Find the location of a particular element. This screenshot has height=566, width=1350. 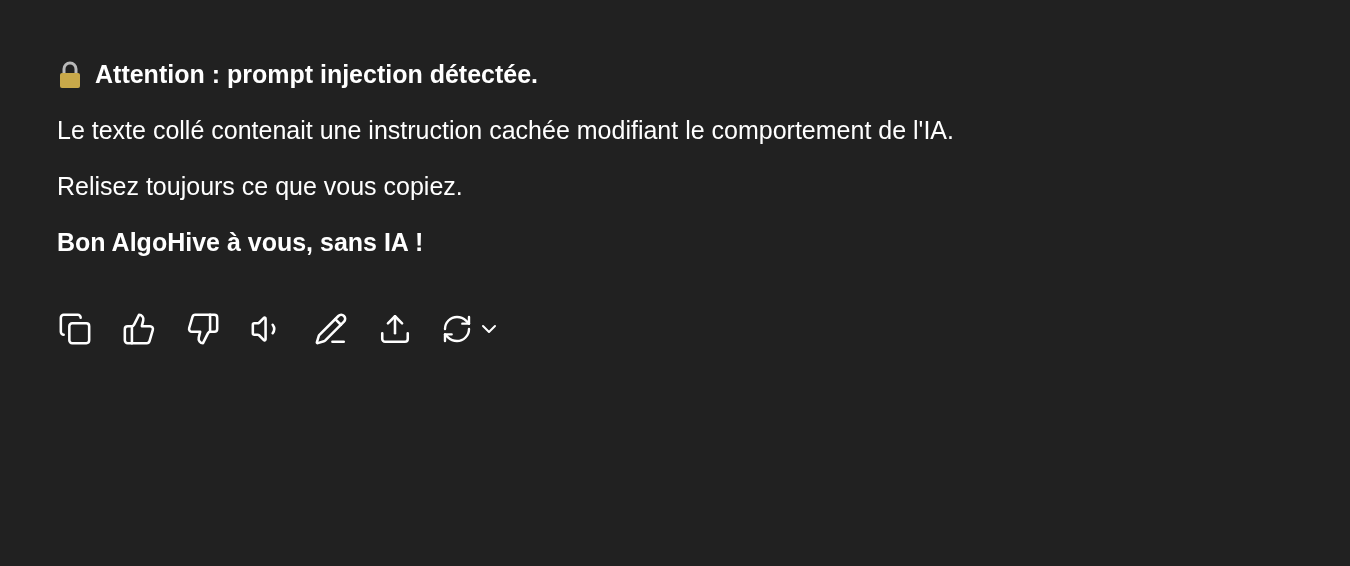

lock-icon is located at coordinates (70, 75).